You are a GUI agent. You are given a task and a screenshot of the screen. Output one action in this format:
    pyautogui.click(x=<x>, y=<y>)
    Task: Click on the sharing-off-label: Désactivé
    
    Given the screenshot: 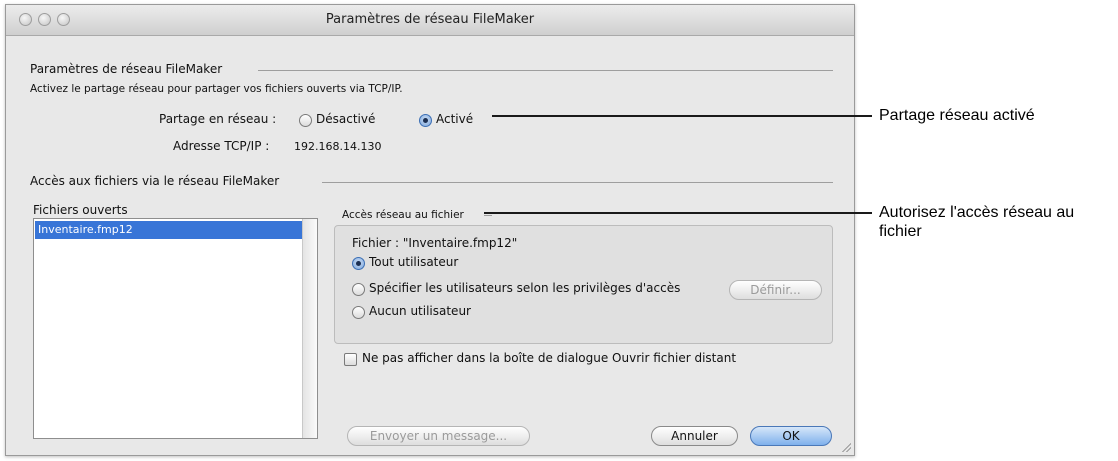 What is the action you would take?
    pyautogui.click(x=345, y=119)
    